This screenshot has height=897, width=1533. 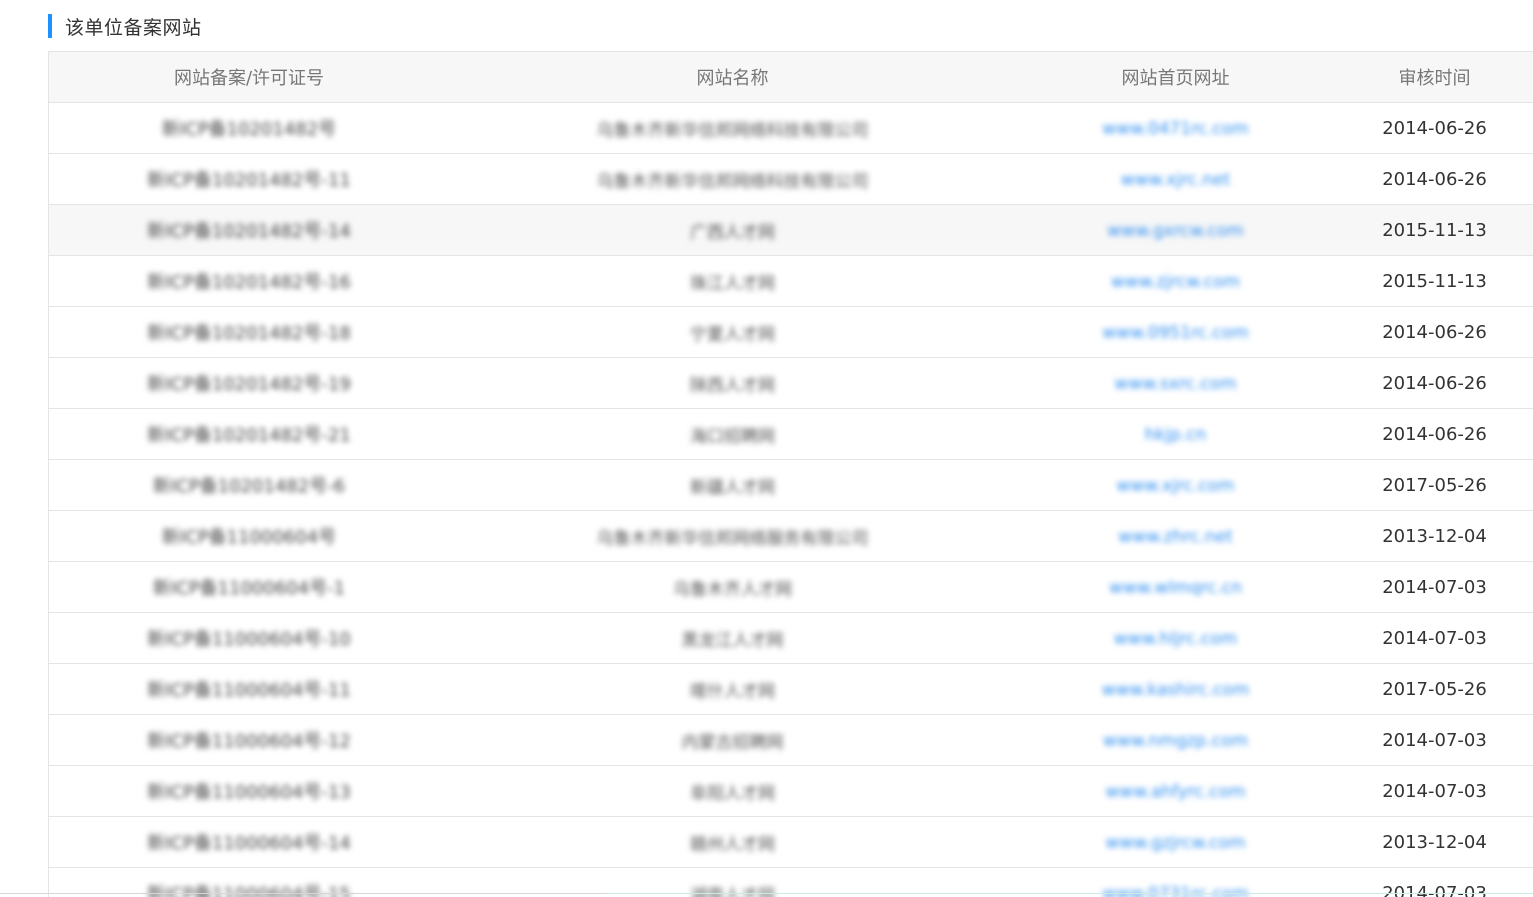 I want to click on site-url-link: www.gzjrcw.com, so click(x=1175, y=843).